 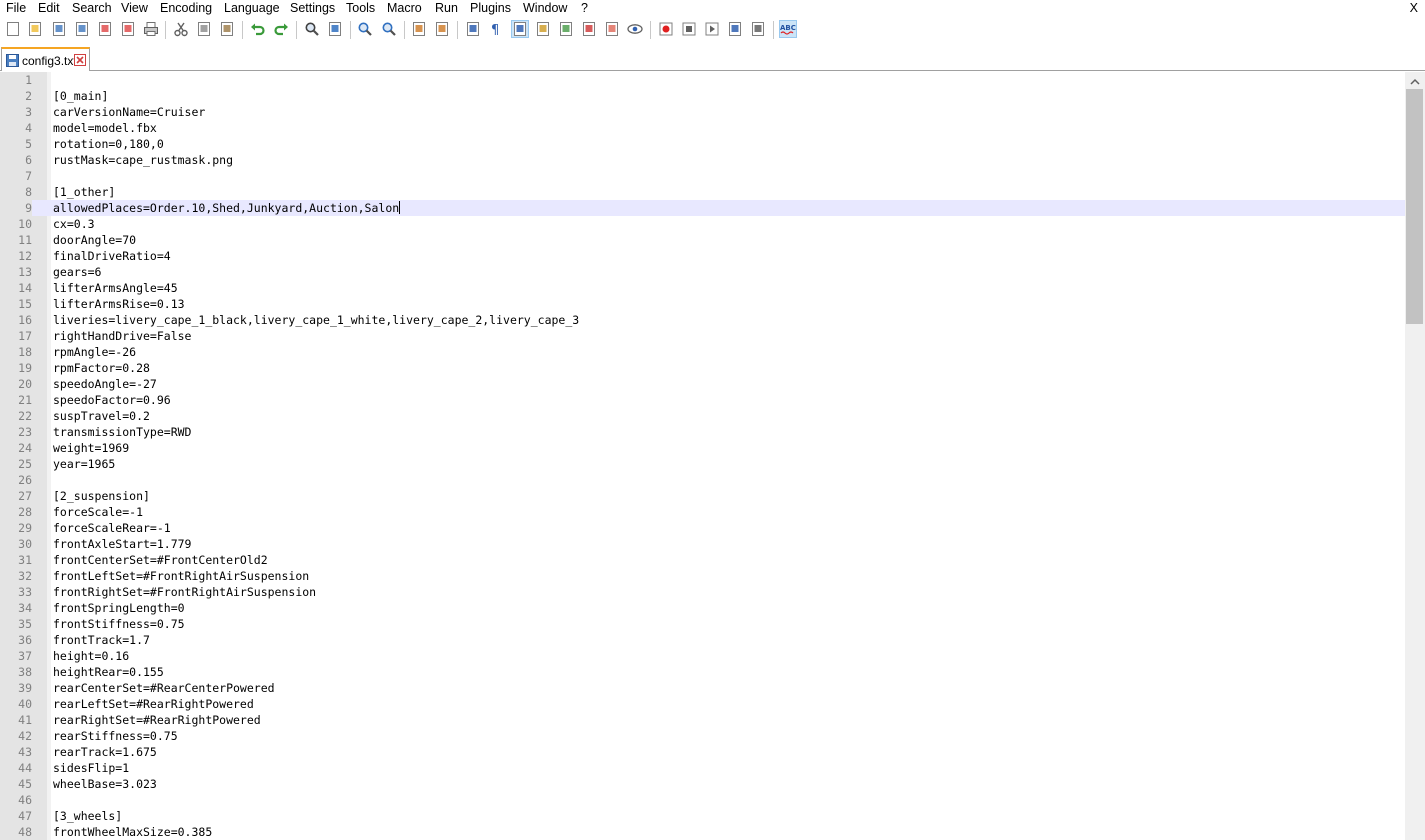 I want to click on editor-line: 14 lifterArmsAngle=45, so click(x=702, y=288).